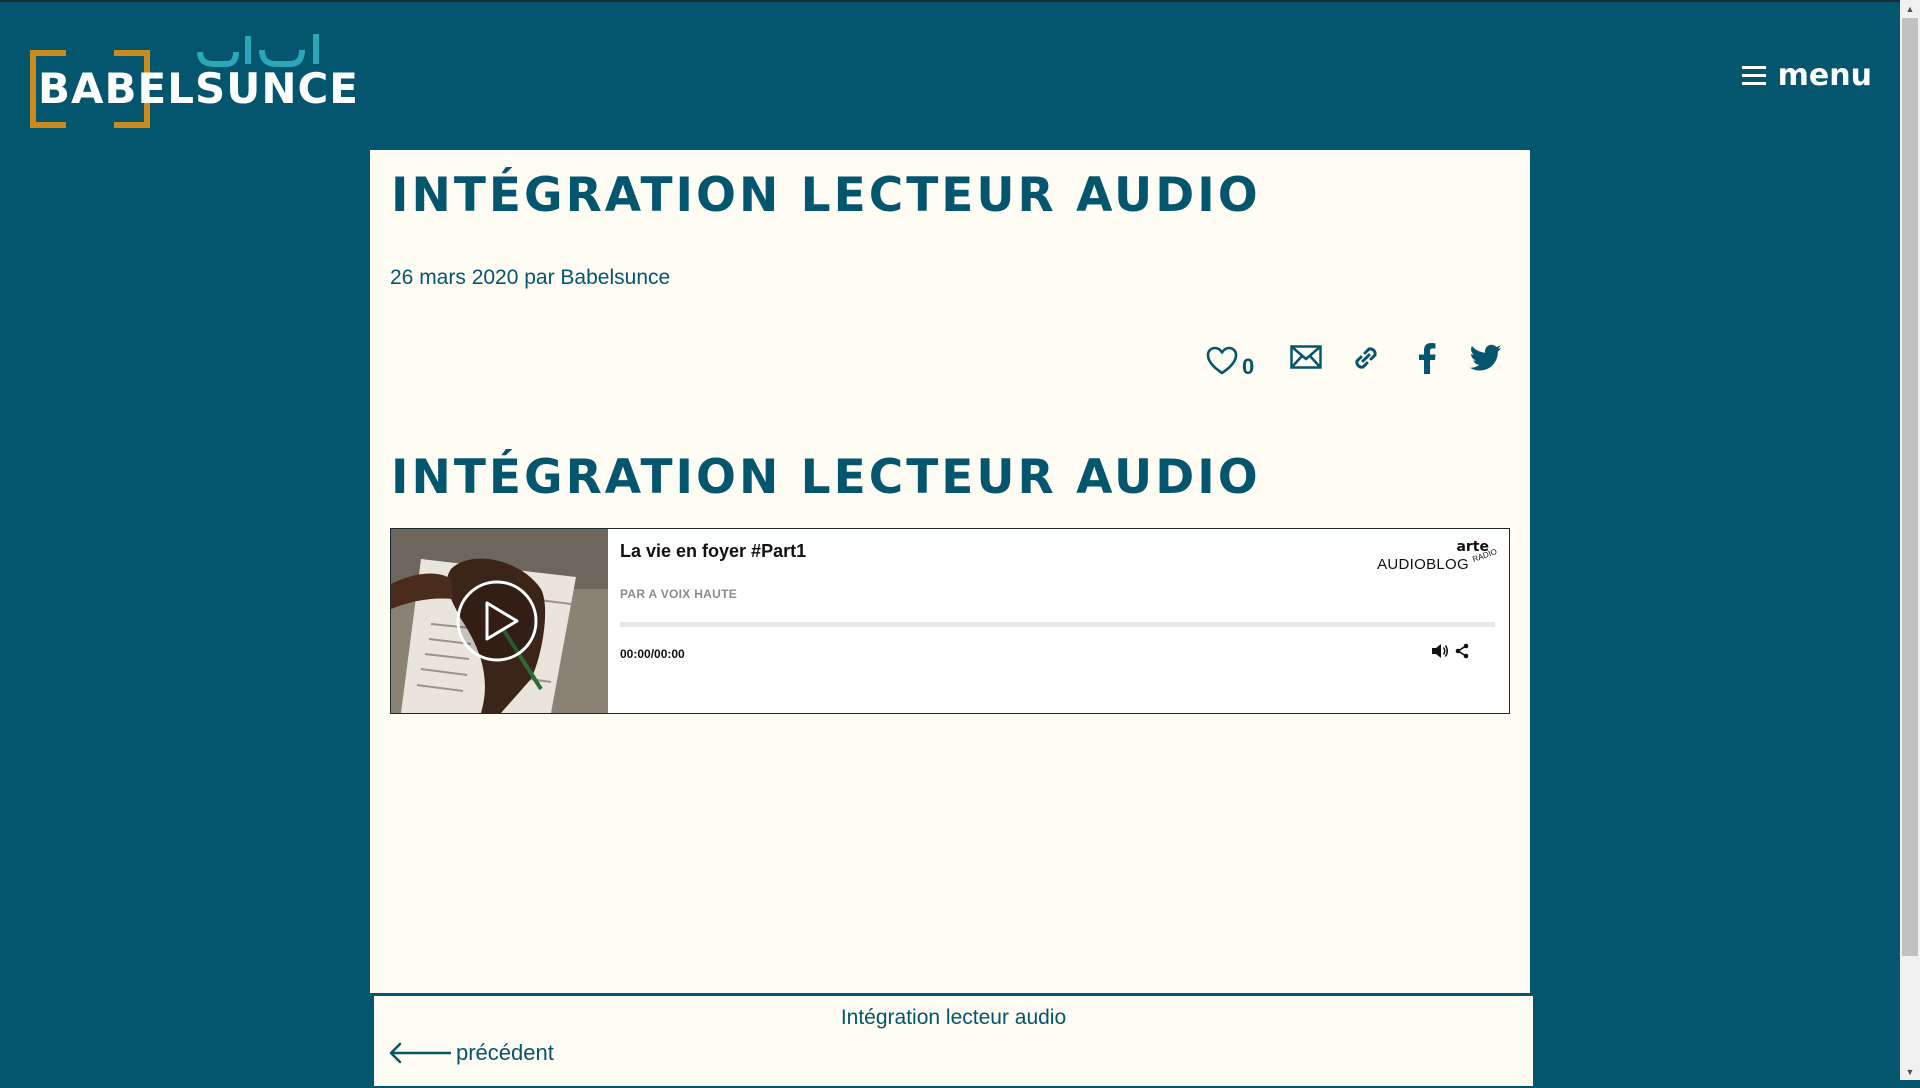  I want to click on site-logo: BABELSUNCE, so click(192, 77).